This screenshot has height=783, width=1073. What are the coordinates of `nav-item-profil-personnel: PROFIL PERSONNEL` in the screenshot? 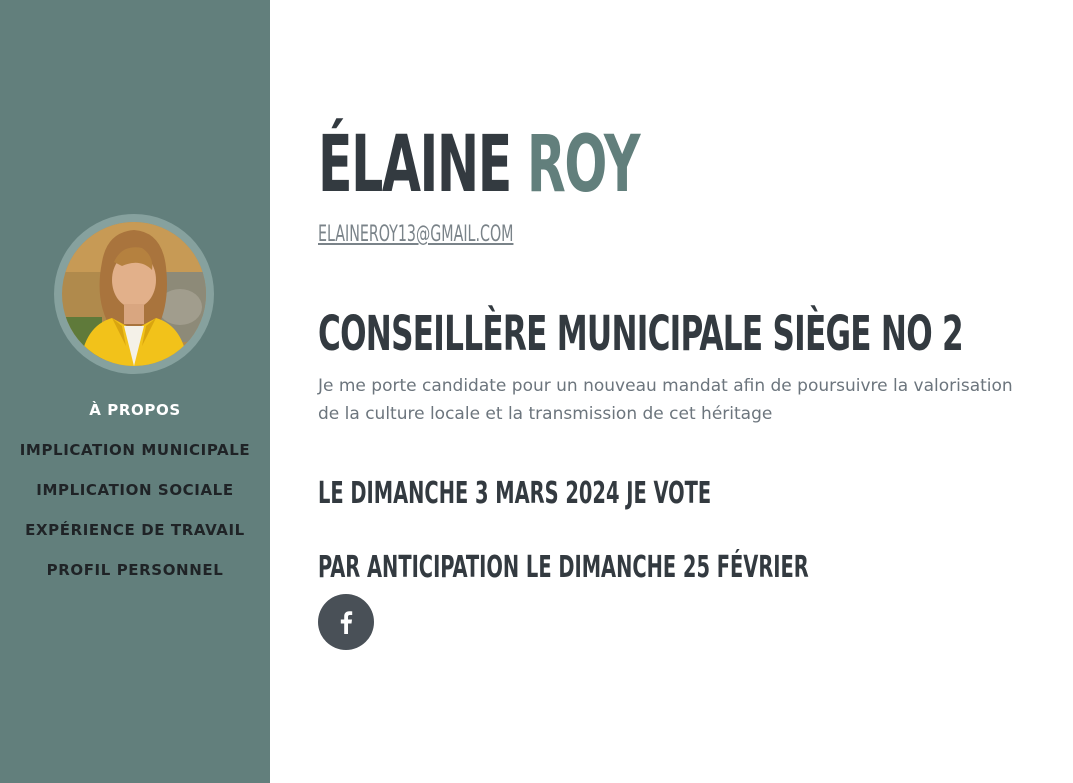 It's located at (135, 576).